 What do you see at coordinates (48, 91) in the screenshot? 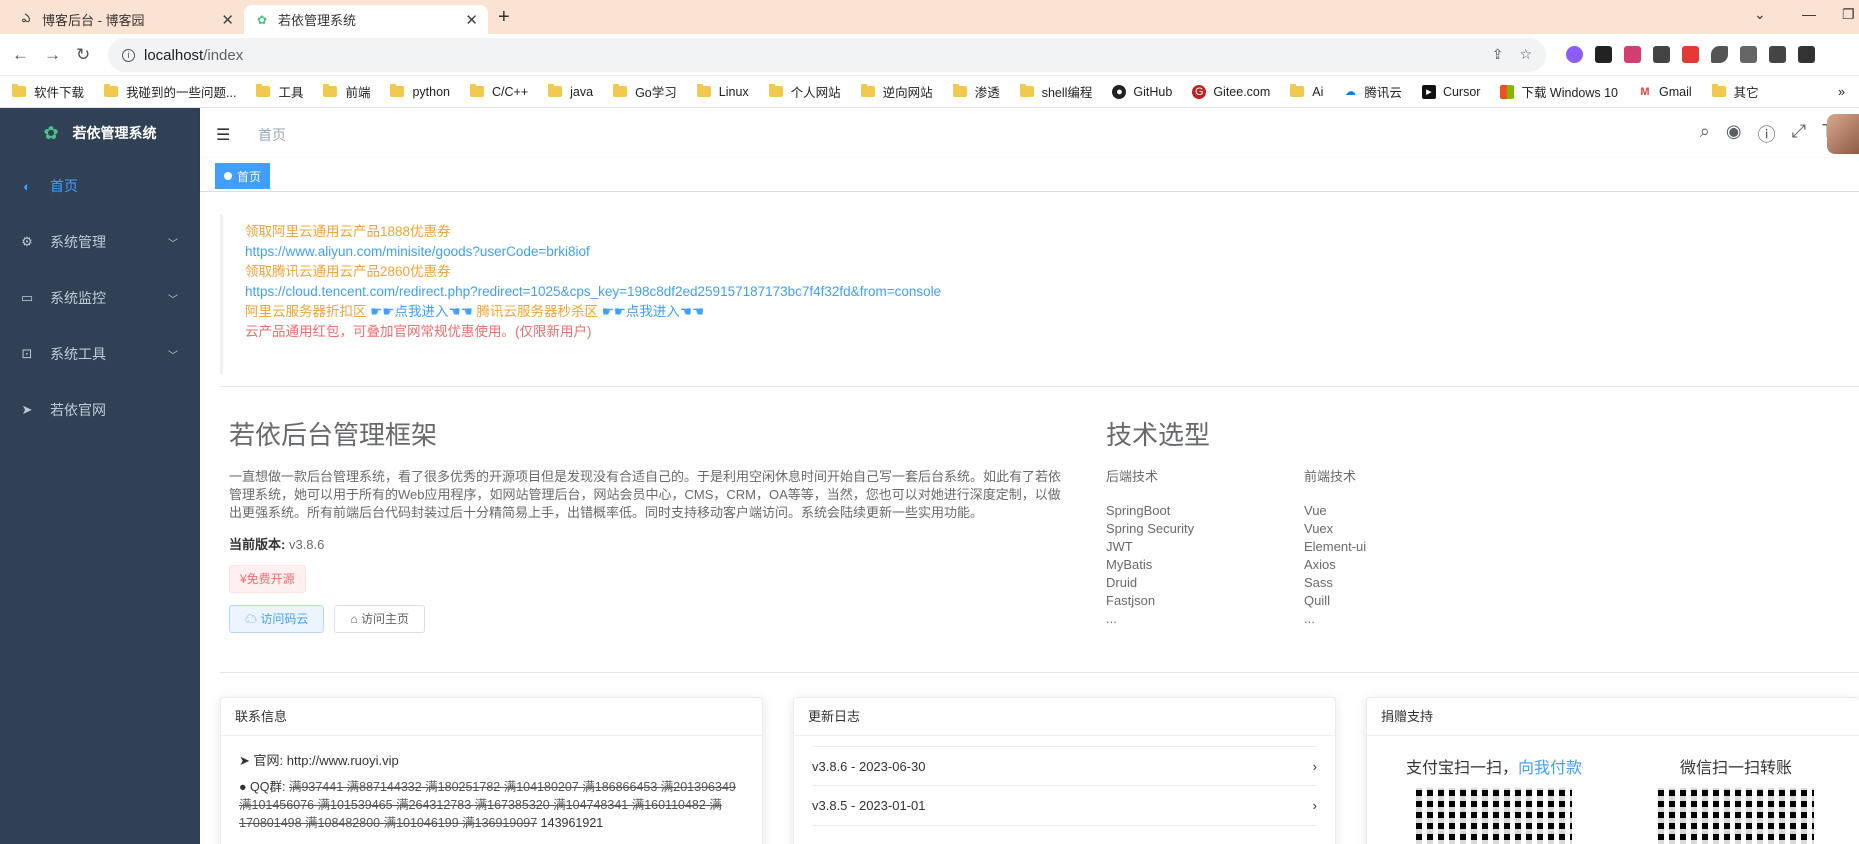
I see `bookmark-folder: 软件下载` at bounding box center [48, 91].